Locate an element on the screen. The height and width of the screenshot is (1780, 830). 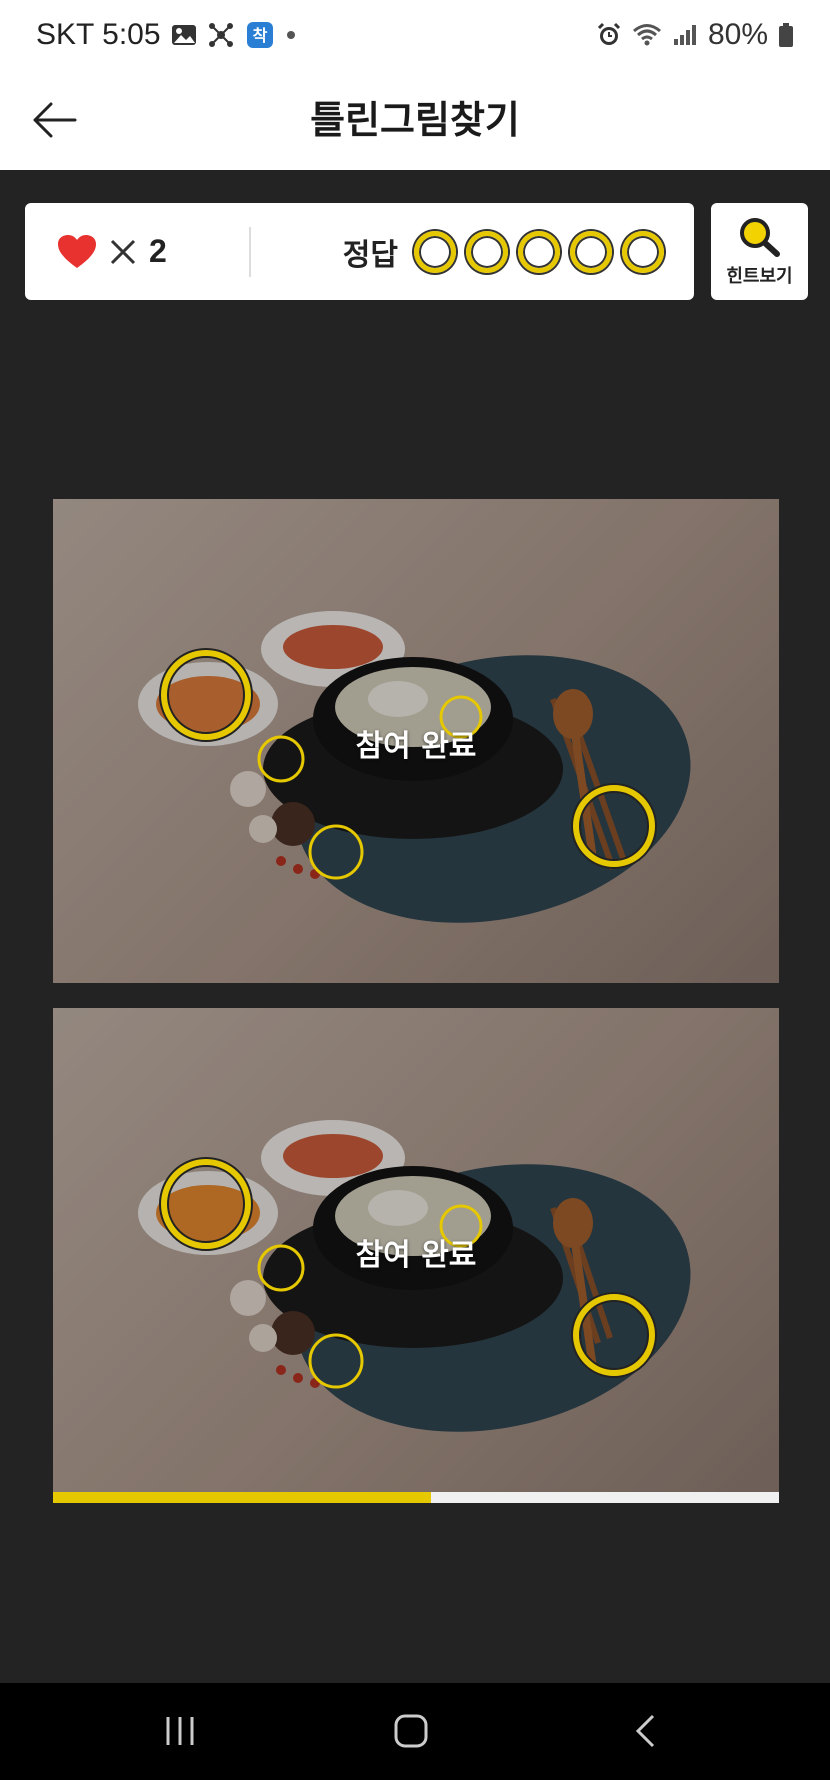
game-status-panel: 2 정답 is located at coordinates (359, 251).